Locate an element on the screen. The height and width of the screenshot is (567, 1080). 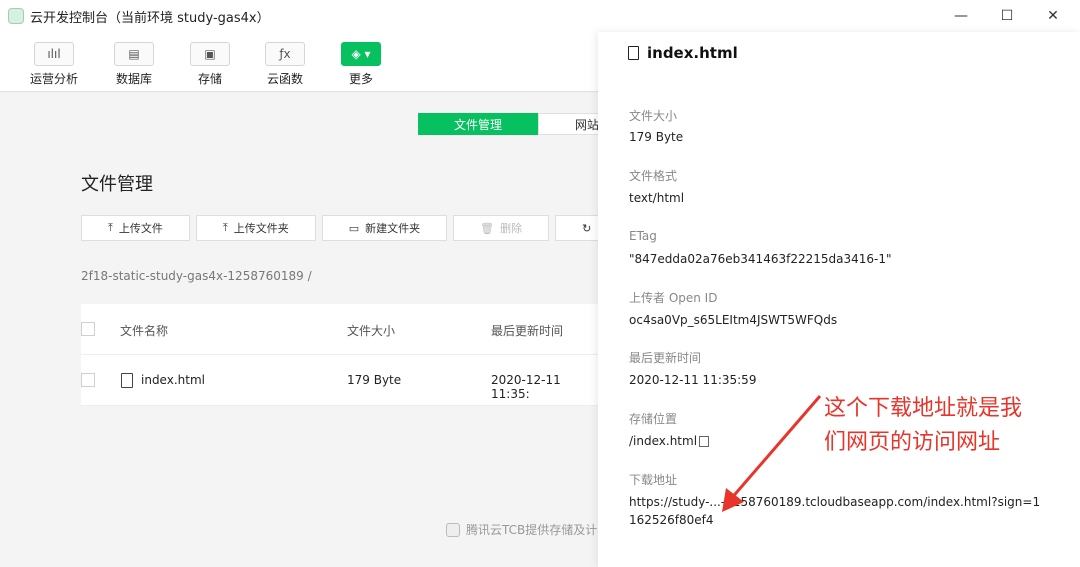
toolbar-item-functions: ƒx 云函数 is located at coordinates (285, 64).